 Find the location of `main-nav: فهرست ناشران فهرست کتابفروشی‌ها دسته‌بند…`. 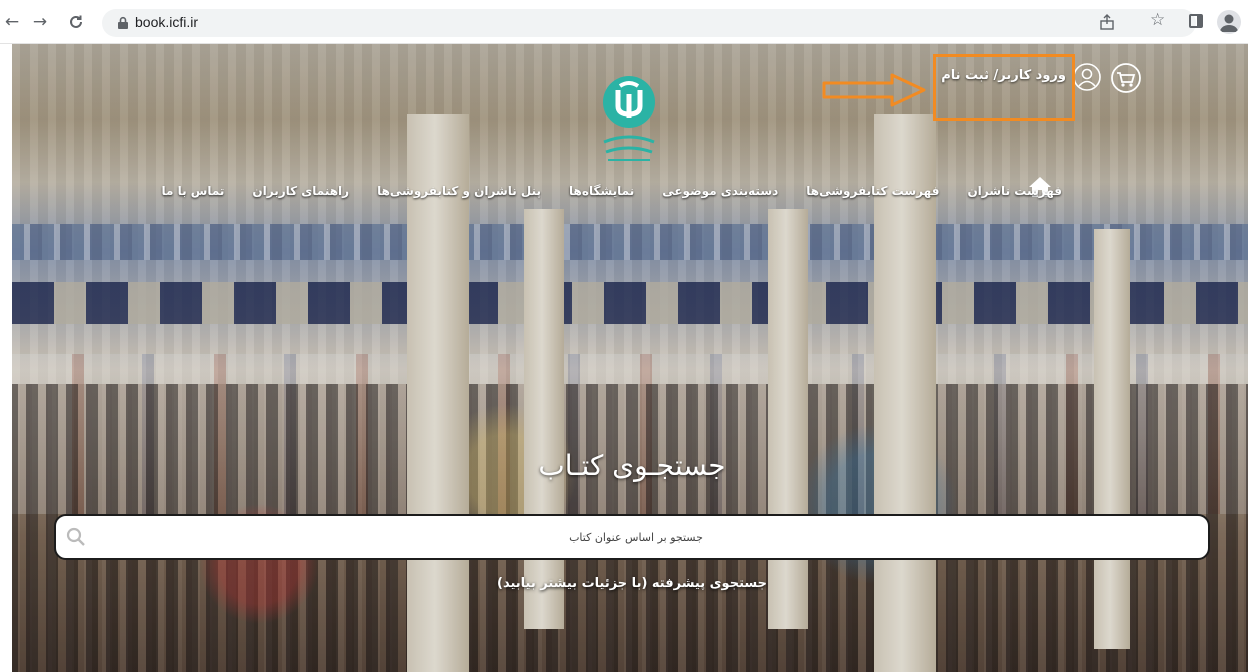

main-nav: فهرست ناشران فهرست کتابفروشی‌ها دسته‌بند… is located at coordinates (611, 191).